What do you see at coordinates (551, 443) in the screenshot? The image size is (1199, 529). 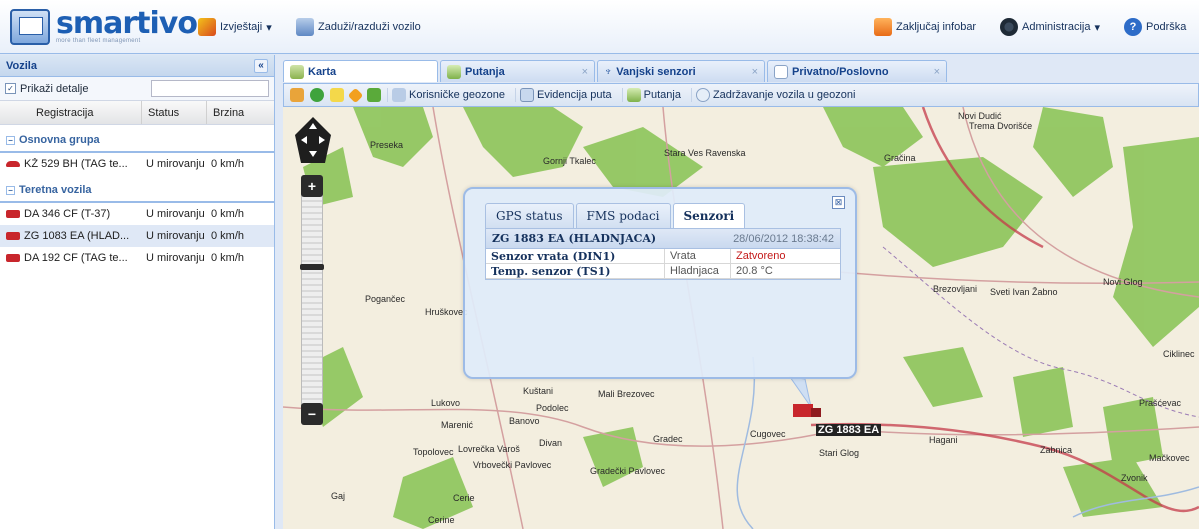 I see `place-label: Divan` at bounding box center [551, 443].